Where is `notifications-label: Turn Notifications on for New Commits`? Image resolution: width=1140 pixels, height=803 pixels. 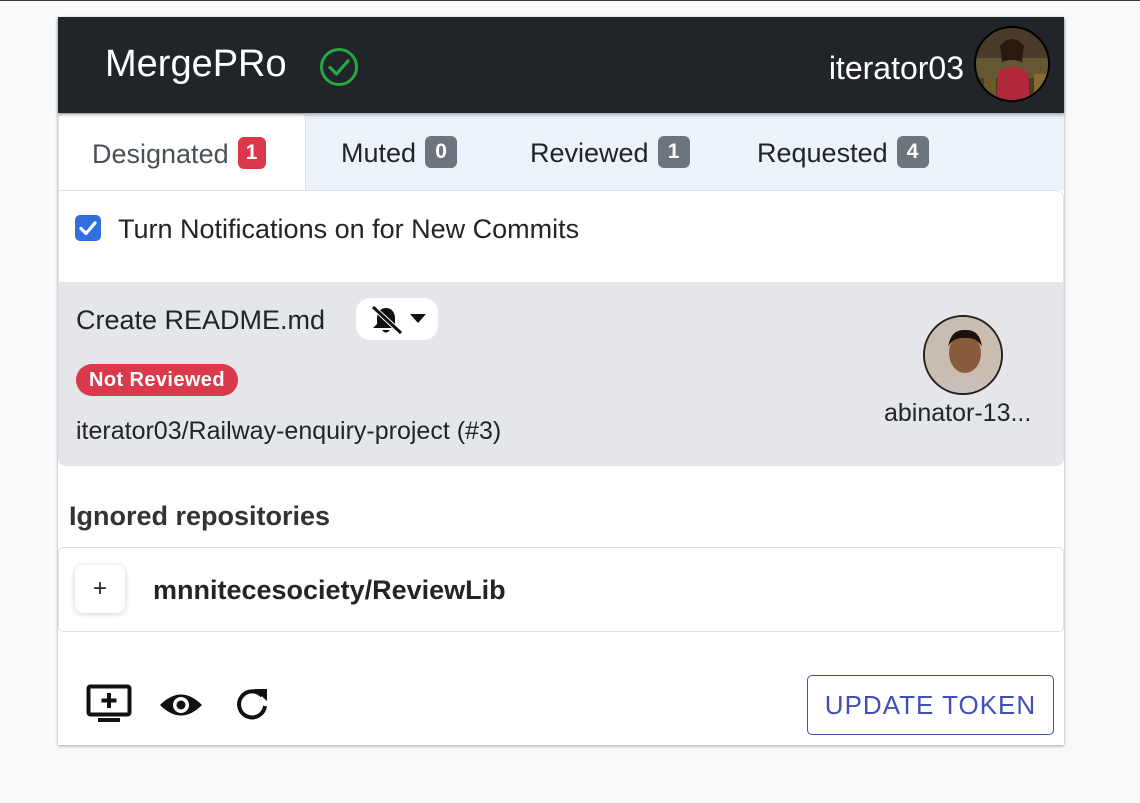
notifications-label: Turn Notifications on for New Commits is located at coordinates (349, 229).